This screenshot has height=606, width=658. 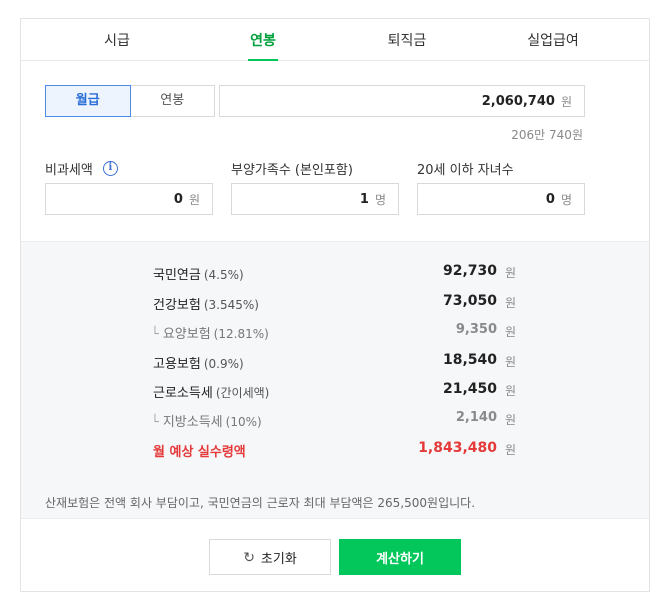 What do you see at coordinates (547, 135) in the screenshot?
I see `salary-korean-reading: 206만 740원` at bounding box center [547, 135].